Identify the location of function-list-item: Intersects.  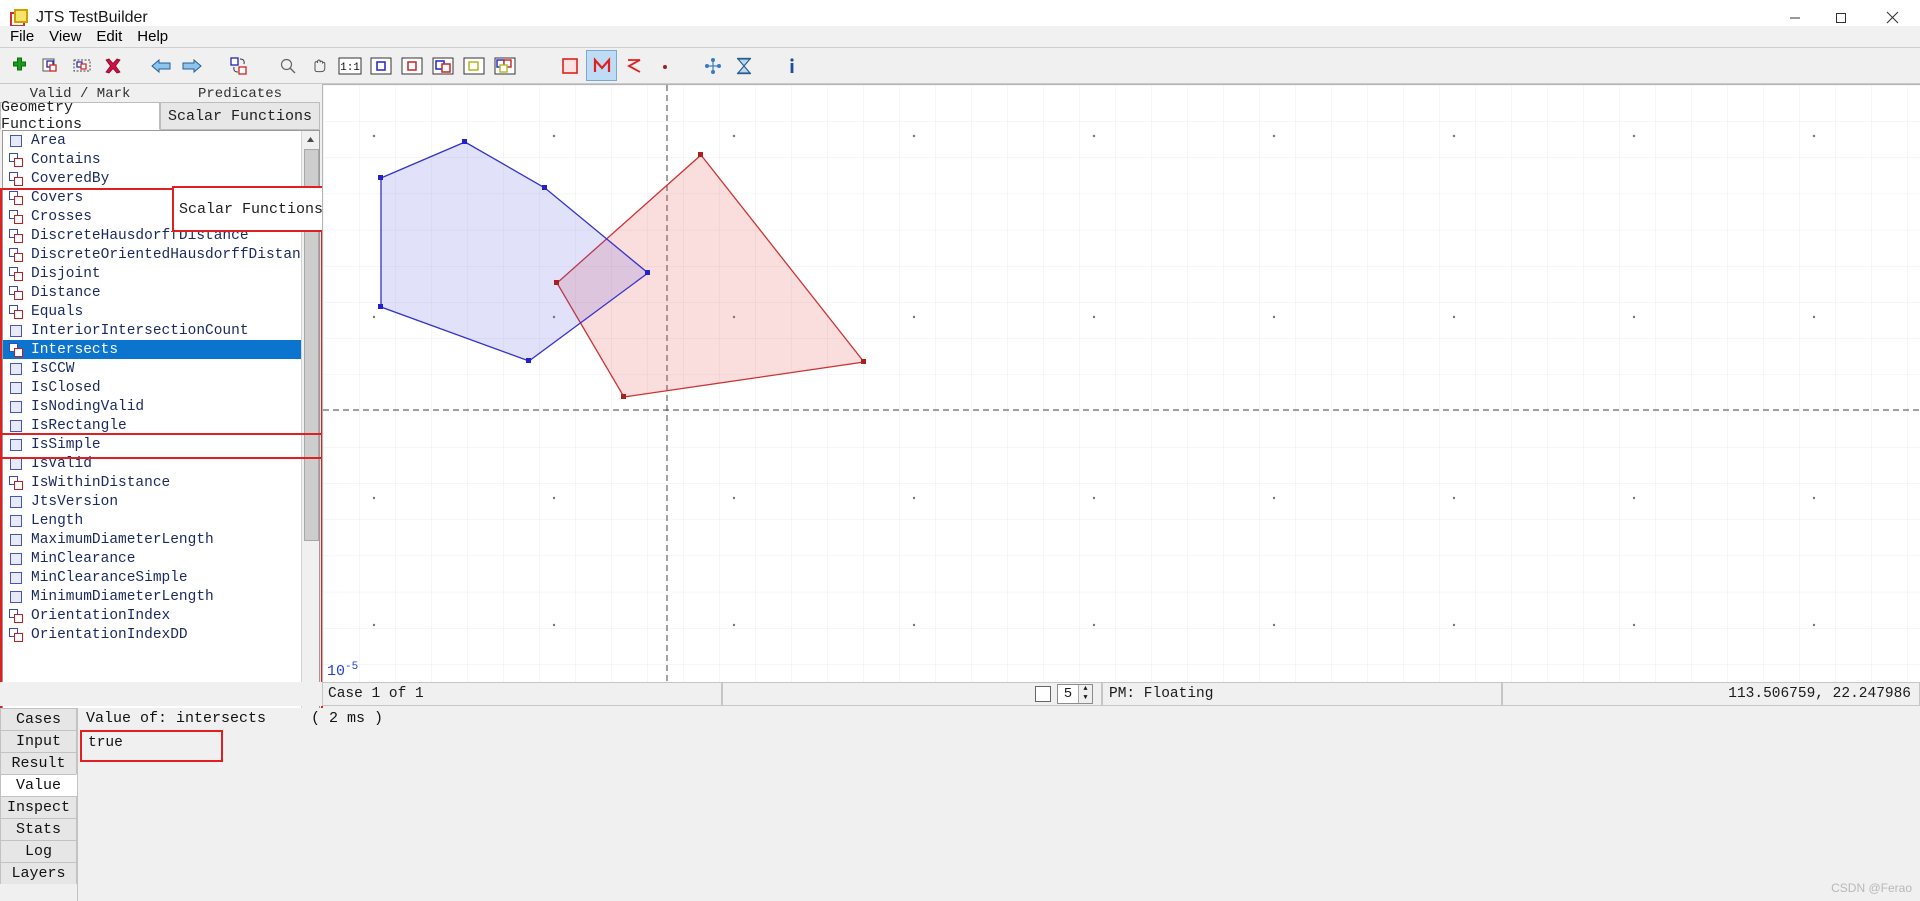
(152, 349).